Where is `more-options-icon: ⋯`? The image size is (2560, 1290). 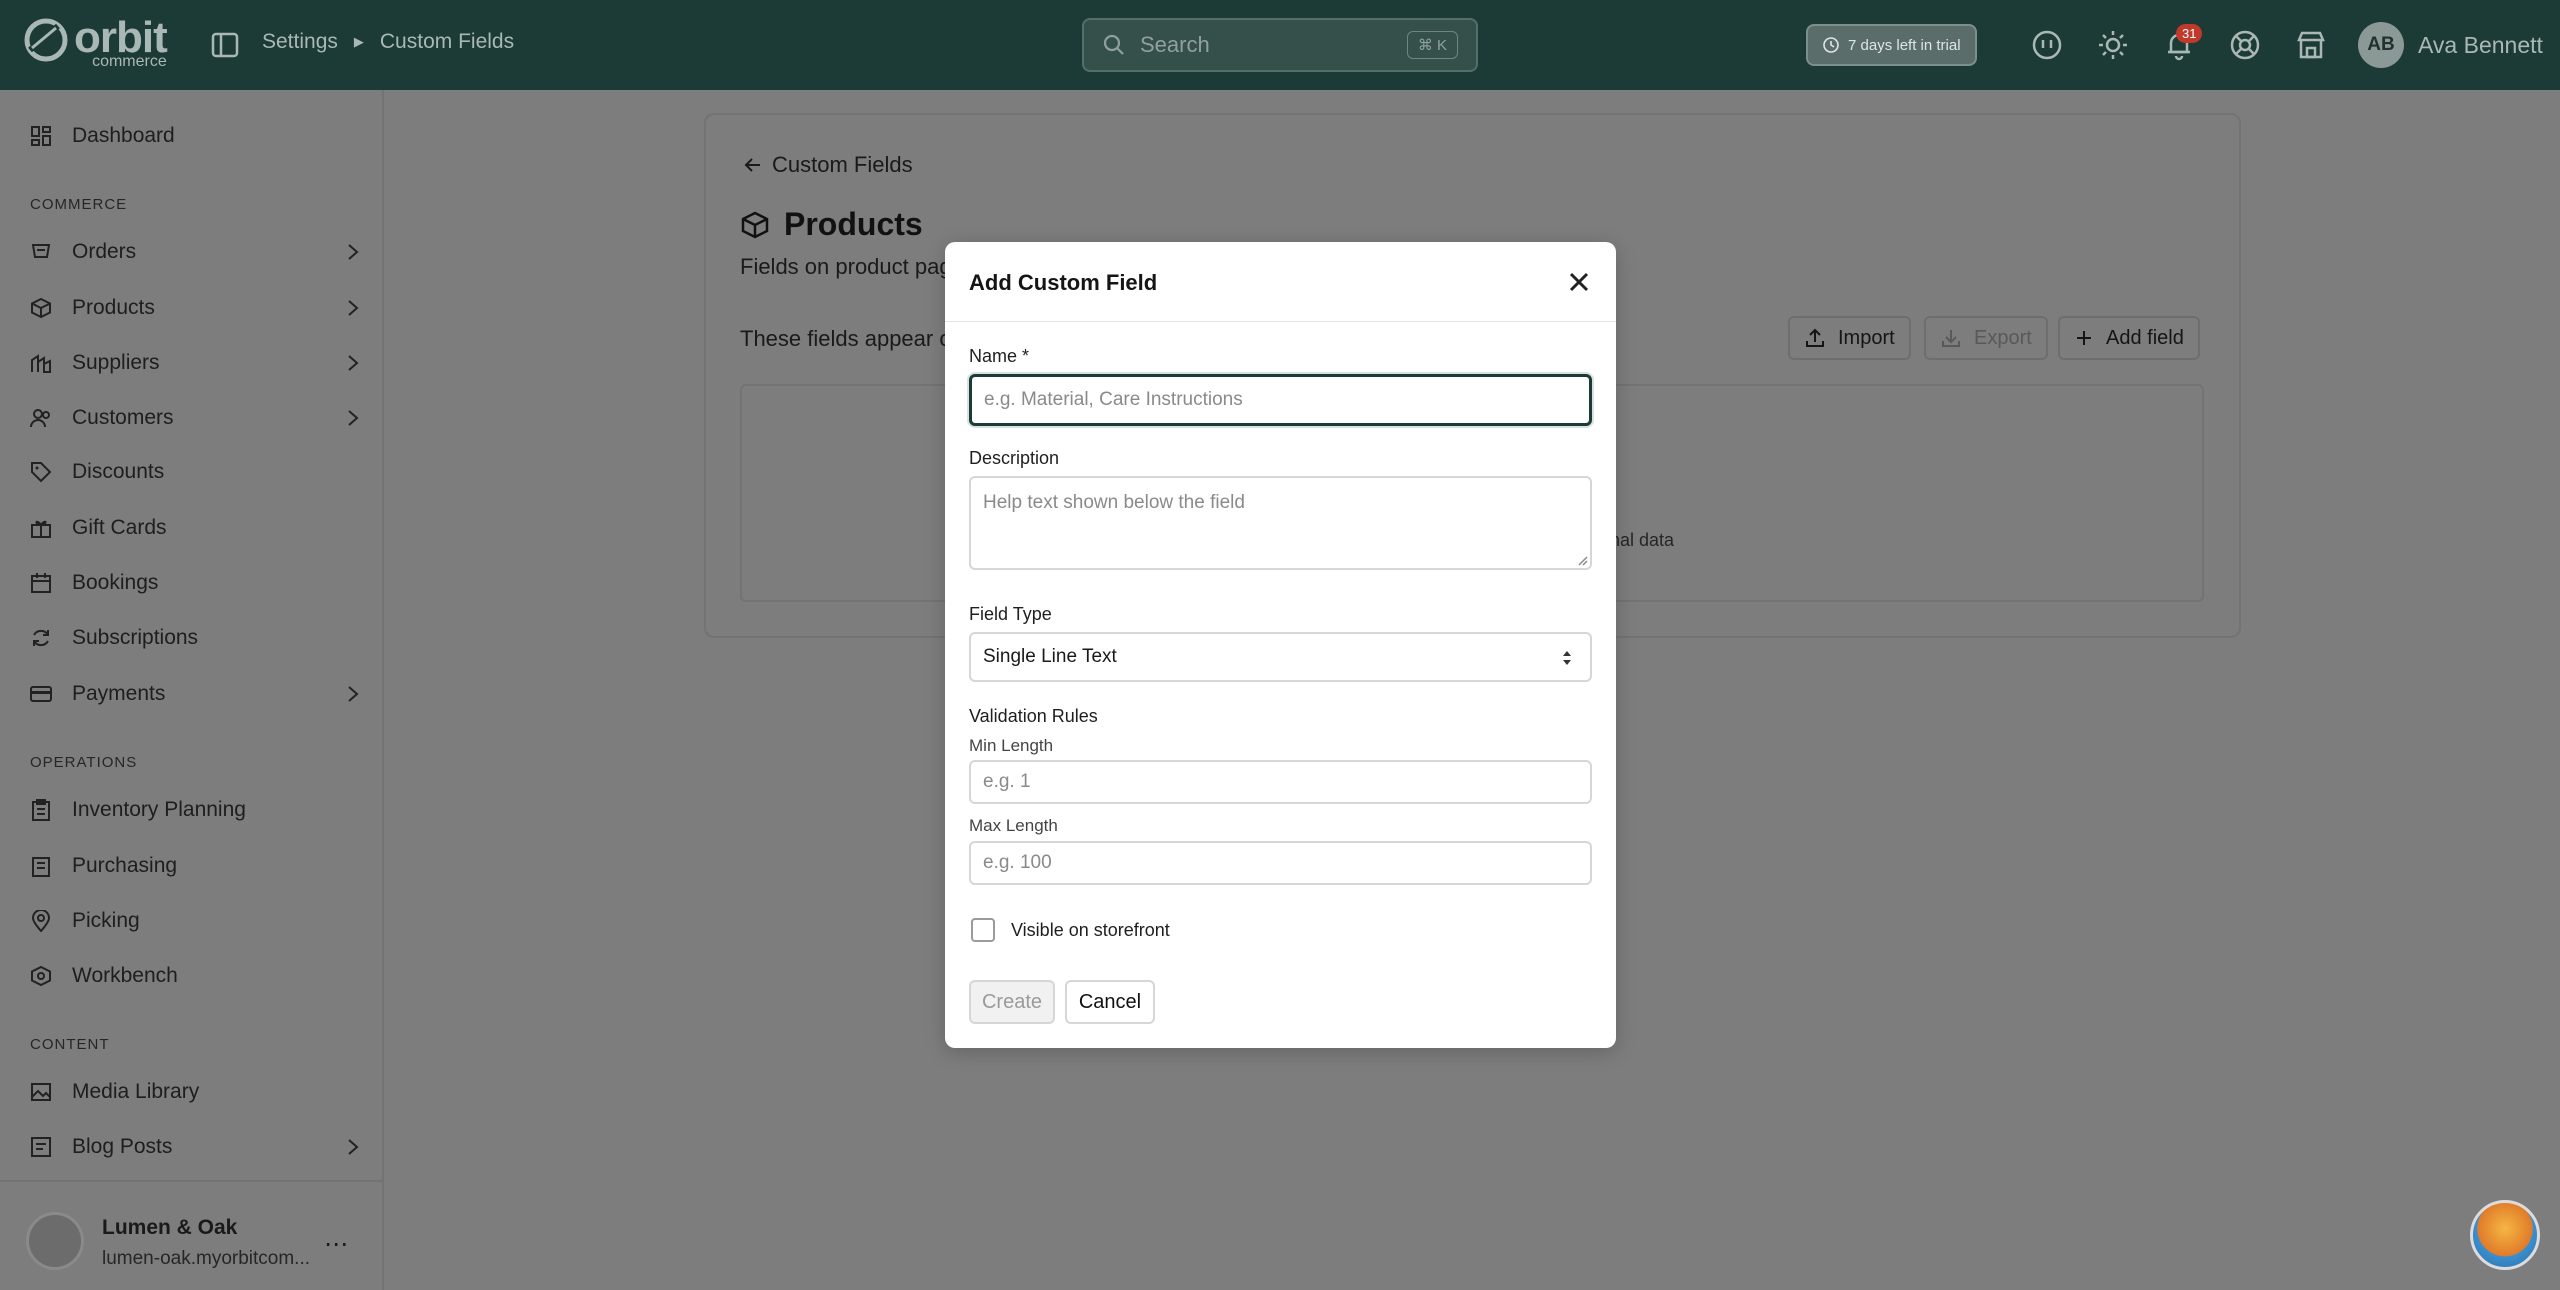 more-options-icon: ⋯ is located at coordinates (336, 1244).